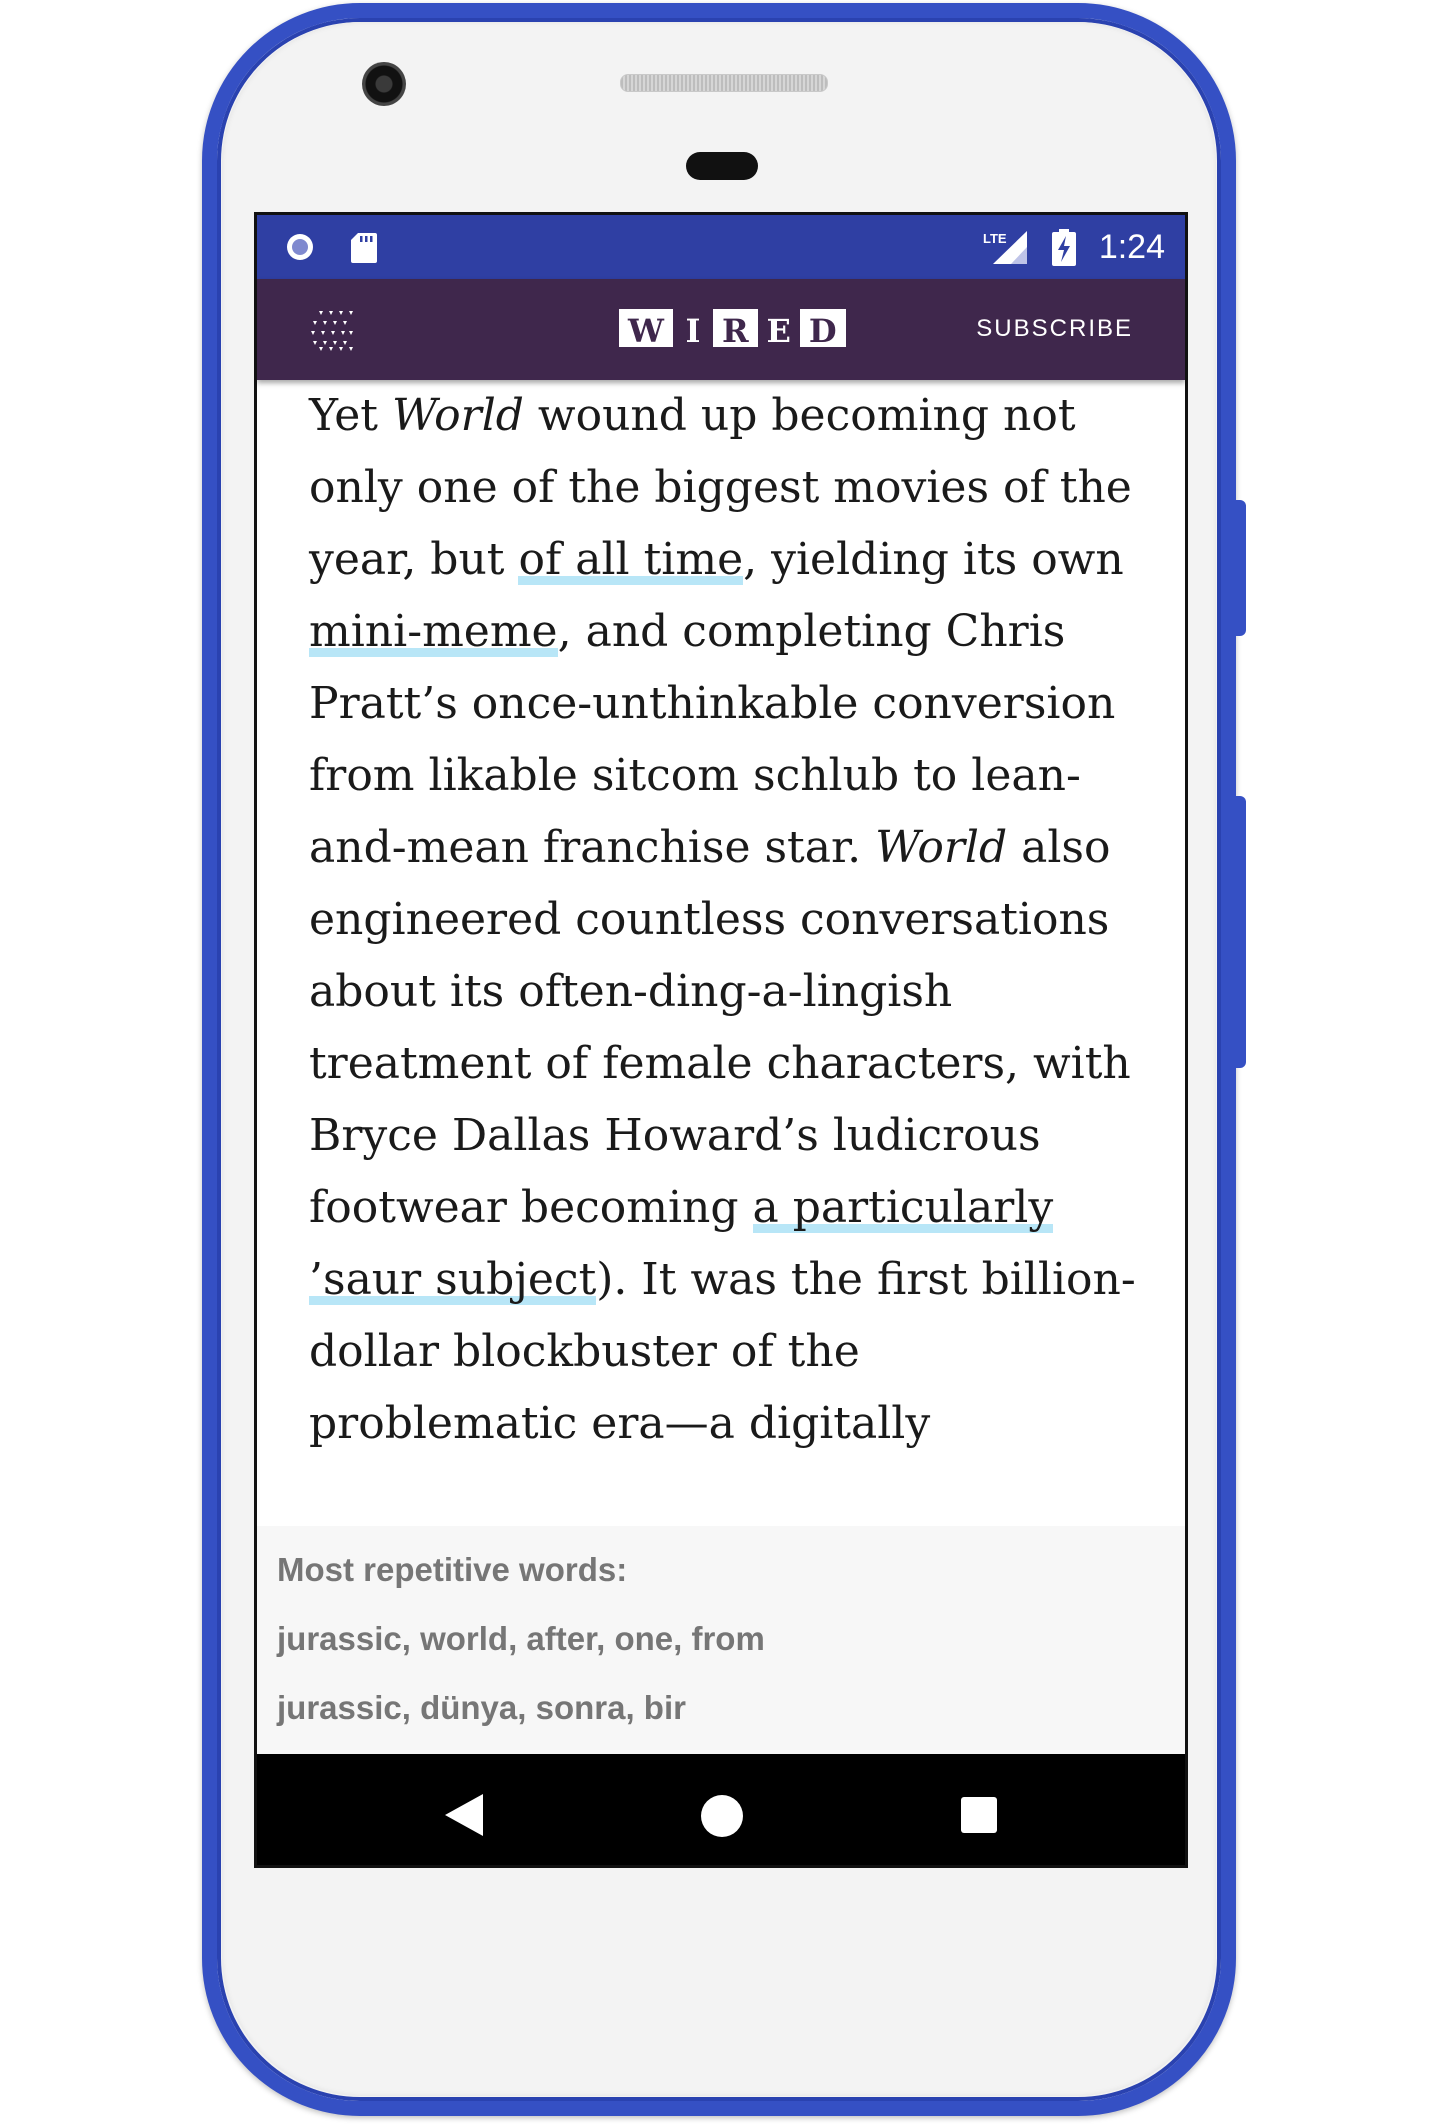  Describe the element at coordinates (1054, 329) in the screenshot. I see `subscribe-button: SUBSCRIBE` at that location.